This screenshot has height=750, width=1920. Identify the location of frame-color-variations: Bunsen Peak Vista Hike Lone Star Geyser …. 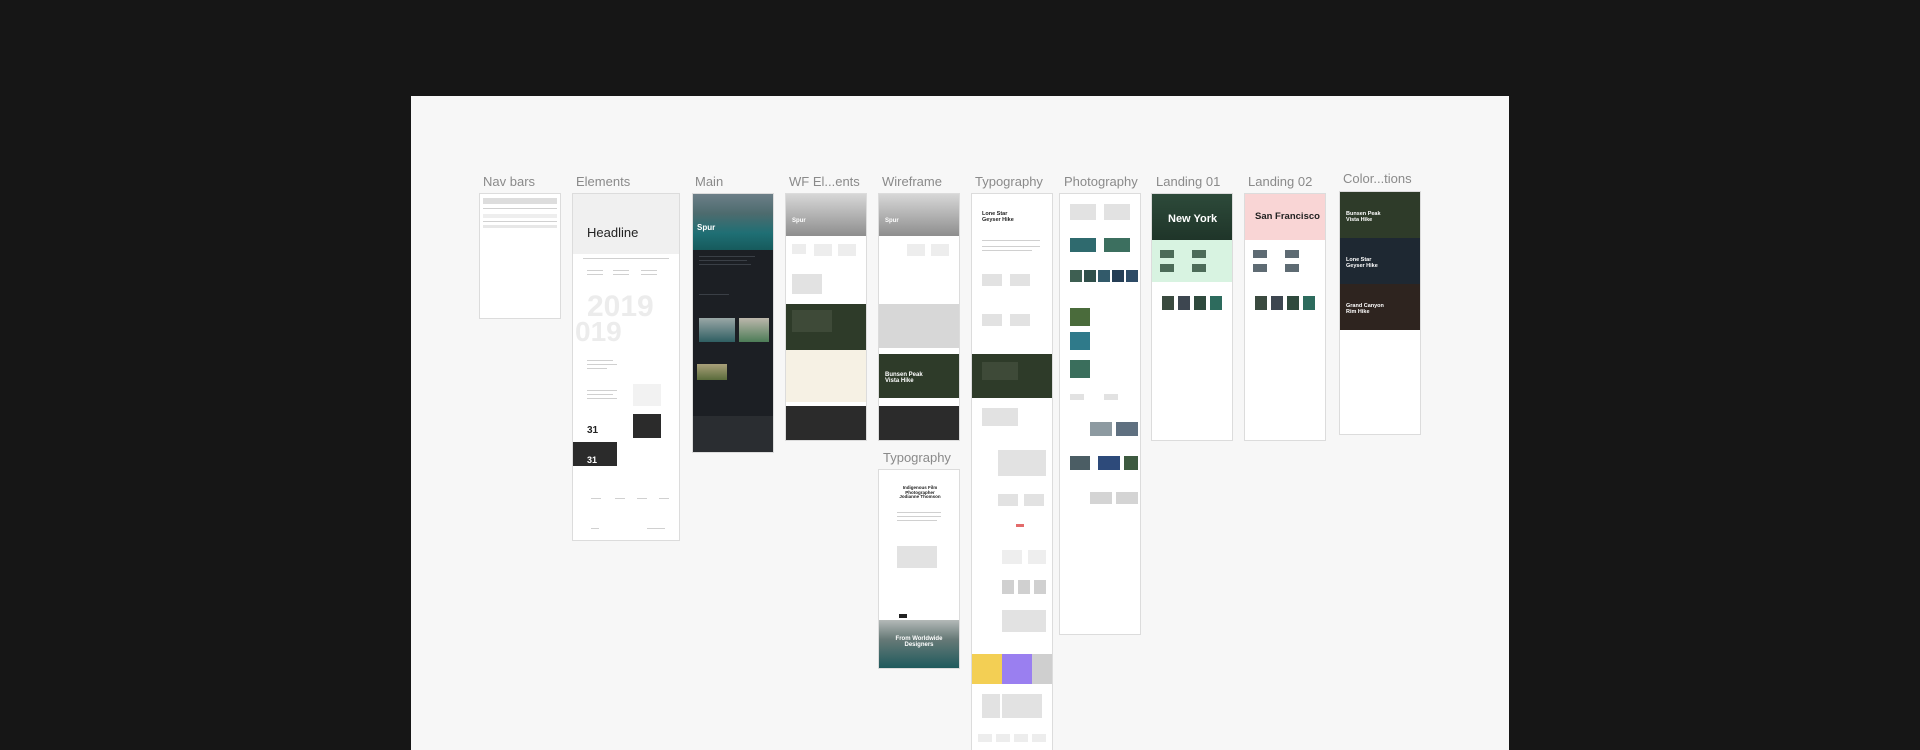
(1380, 313).